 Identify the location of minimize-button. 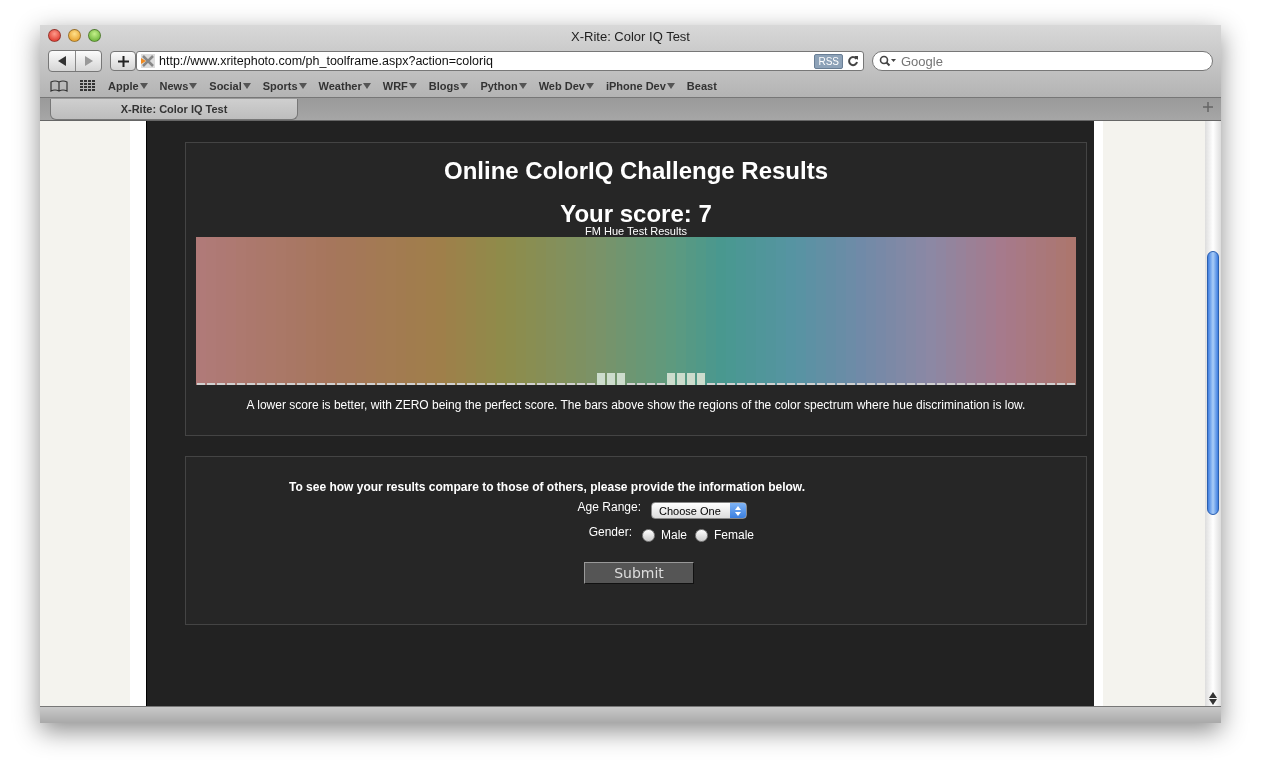
(74, 35).